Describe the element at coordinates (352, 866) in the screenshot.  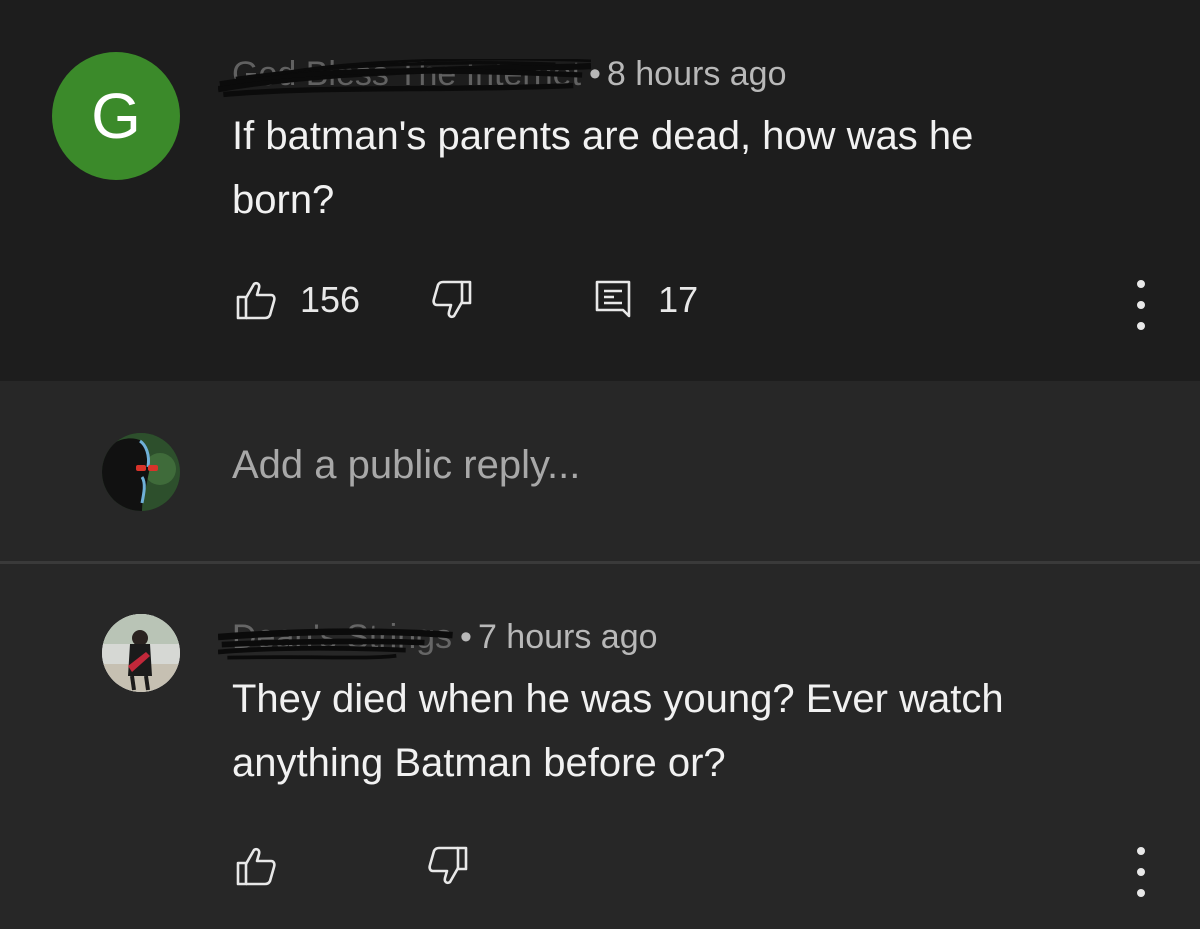
I see `reply-actions` at that location.